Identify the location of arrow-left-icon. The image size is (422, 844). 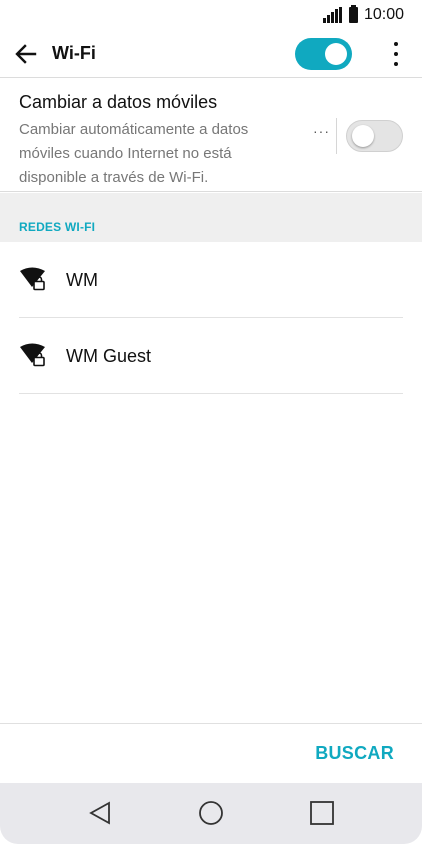
(26, 54).